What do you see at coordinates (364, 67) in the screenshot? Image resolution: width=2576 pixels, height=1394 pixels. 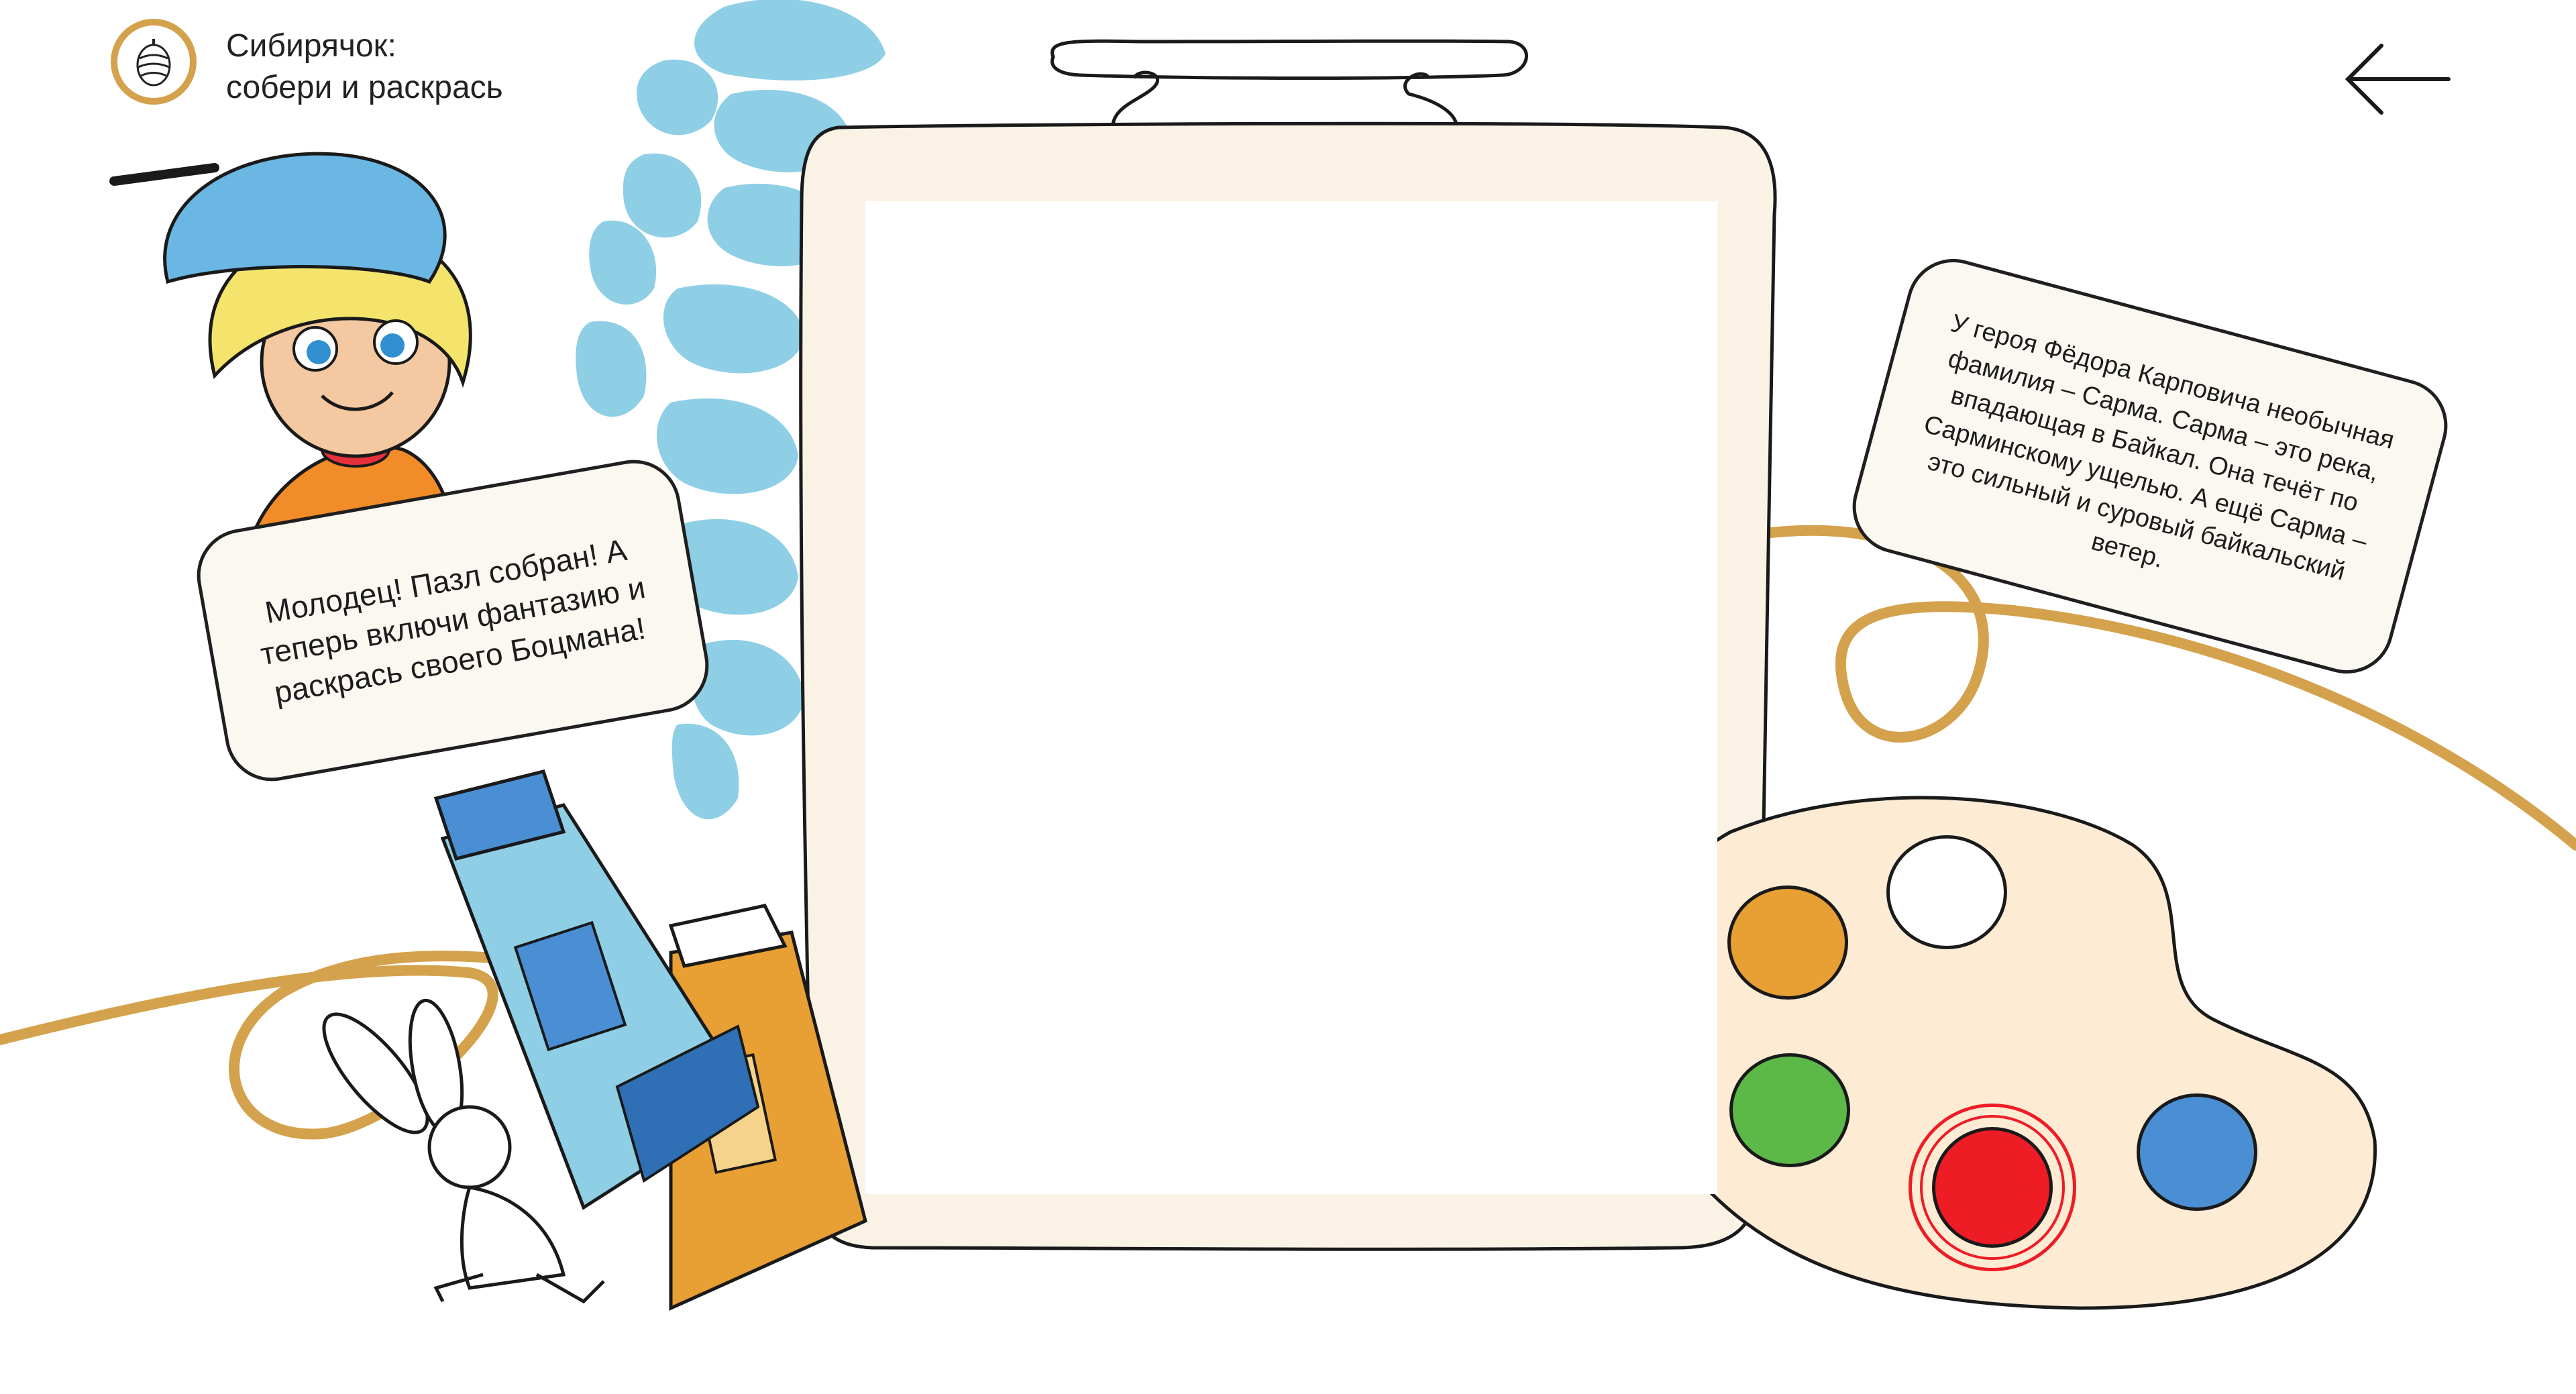 I see `app-title: Сибирячок: собери и раскрась` at bounding box center [364, 67].